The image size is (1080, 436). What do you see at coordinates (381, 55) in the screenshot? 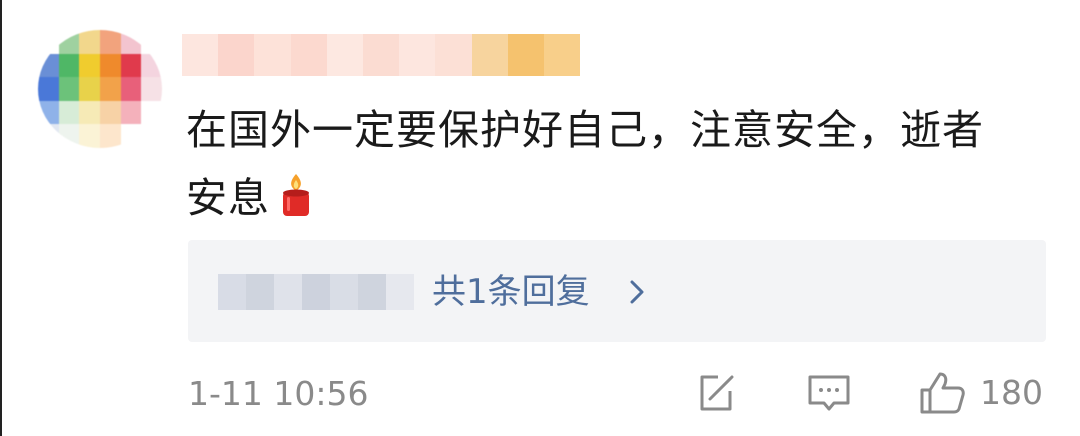
I see `username-redacted` at bounding box center [381, 55].